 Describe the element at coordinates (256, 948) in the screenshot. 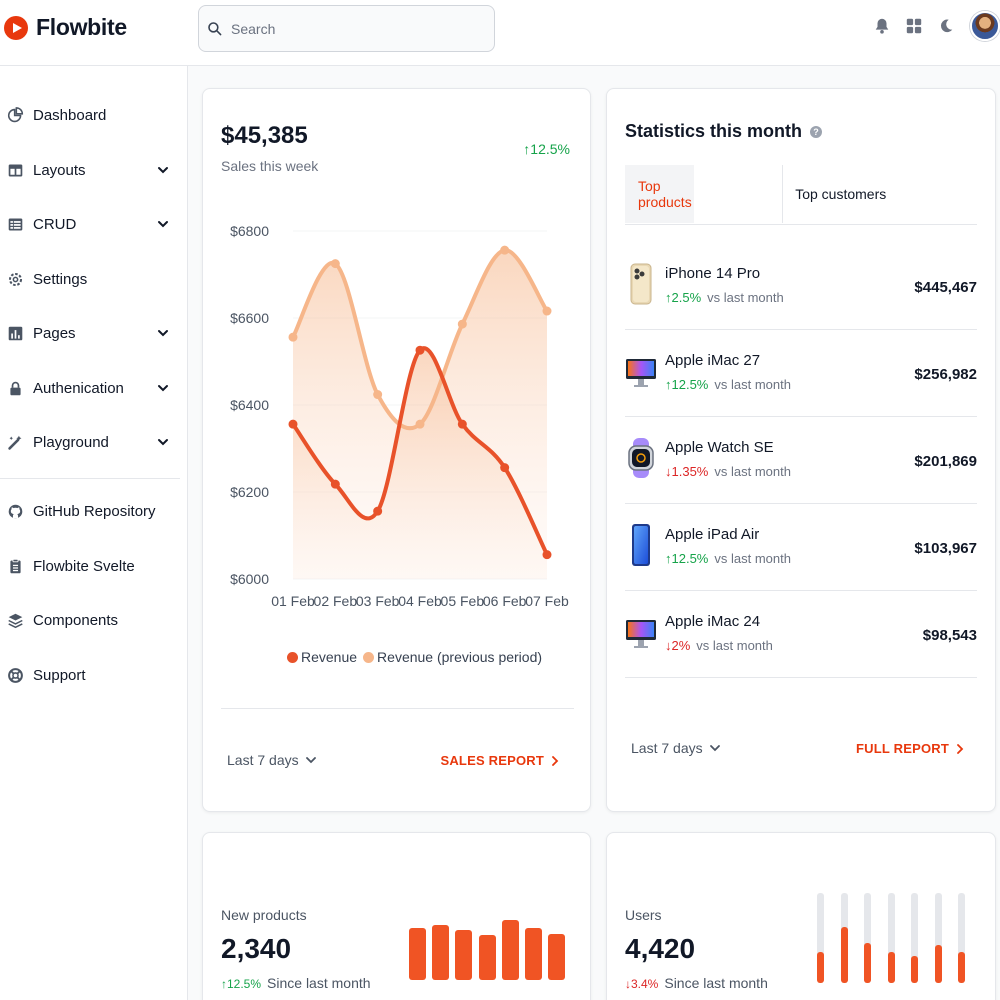

I see `new-products-value: 2,340` at that location.